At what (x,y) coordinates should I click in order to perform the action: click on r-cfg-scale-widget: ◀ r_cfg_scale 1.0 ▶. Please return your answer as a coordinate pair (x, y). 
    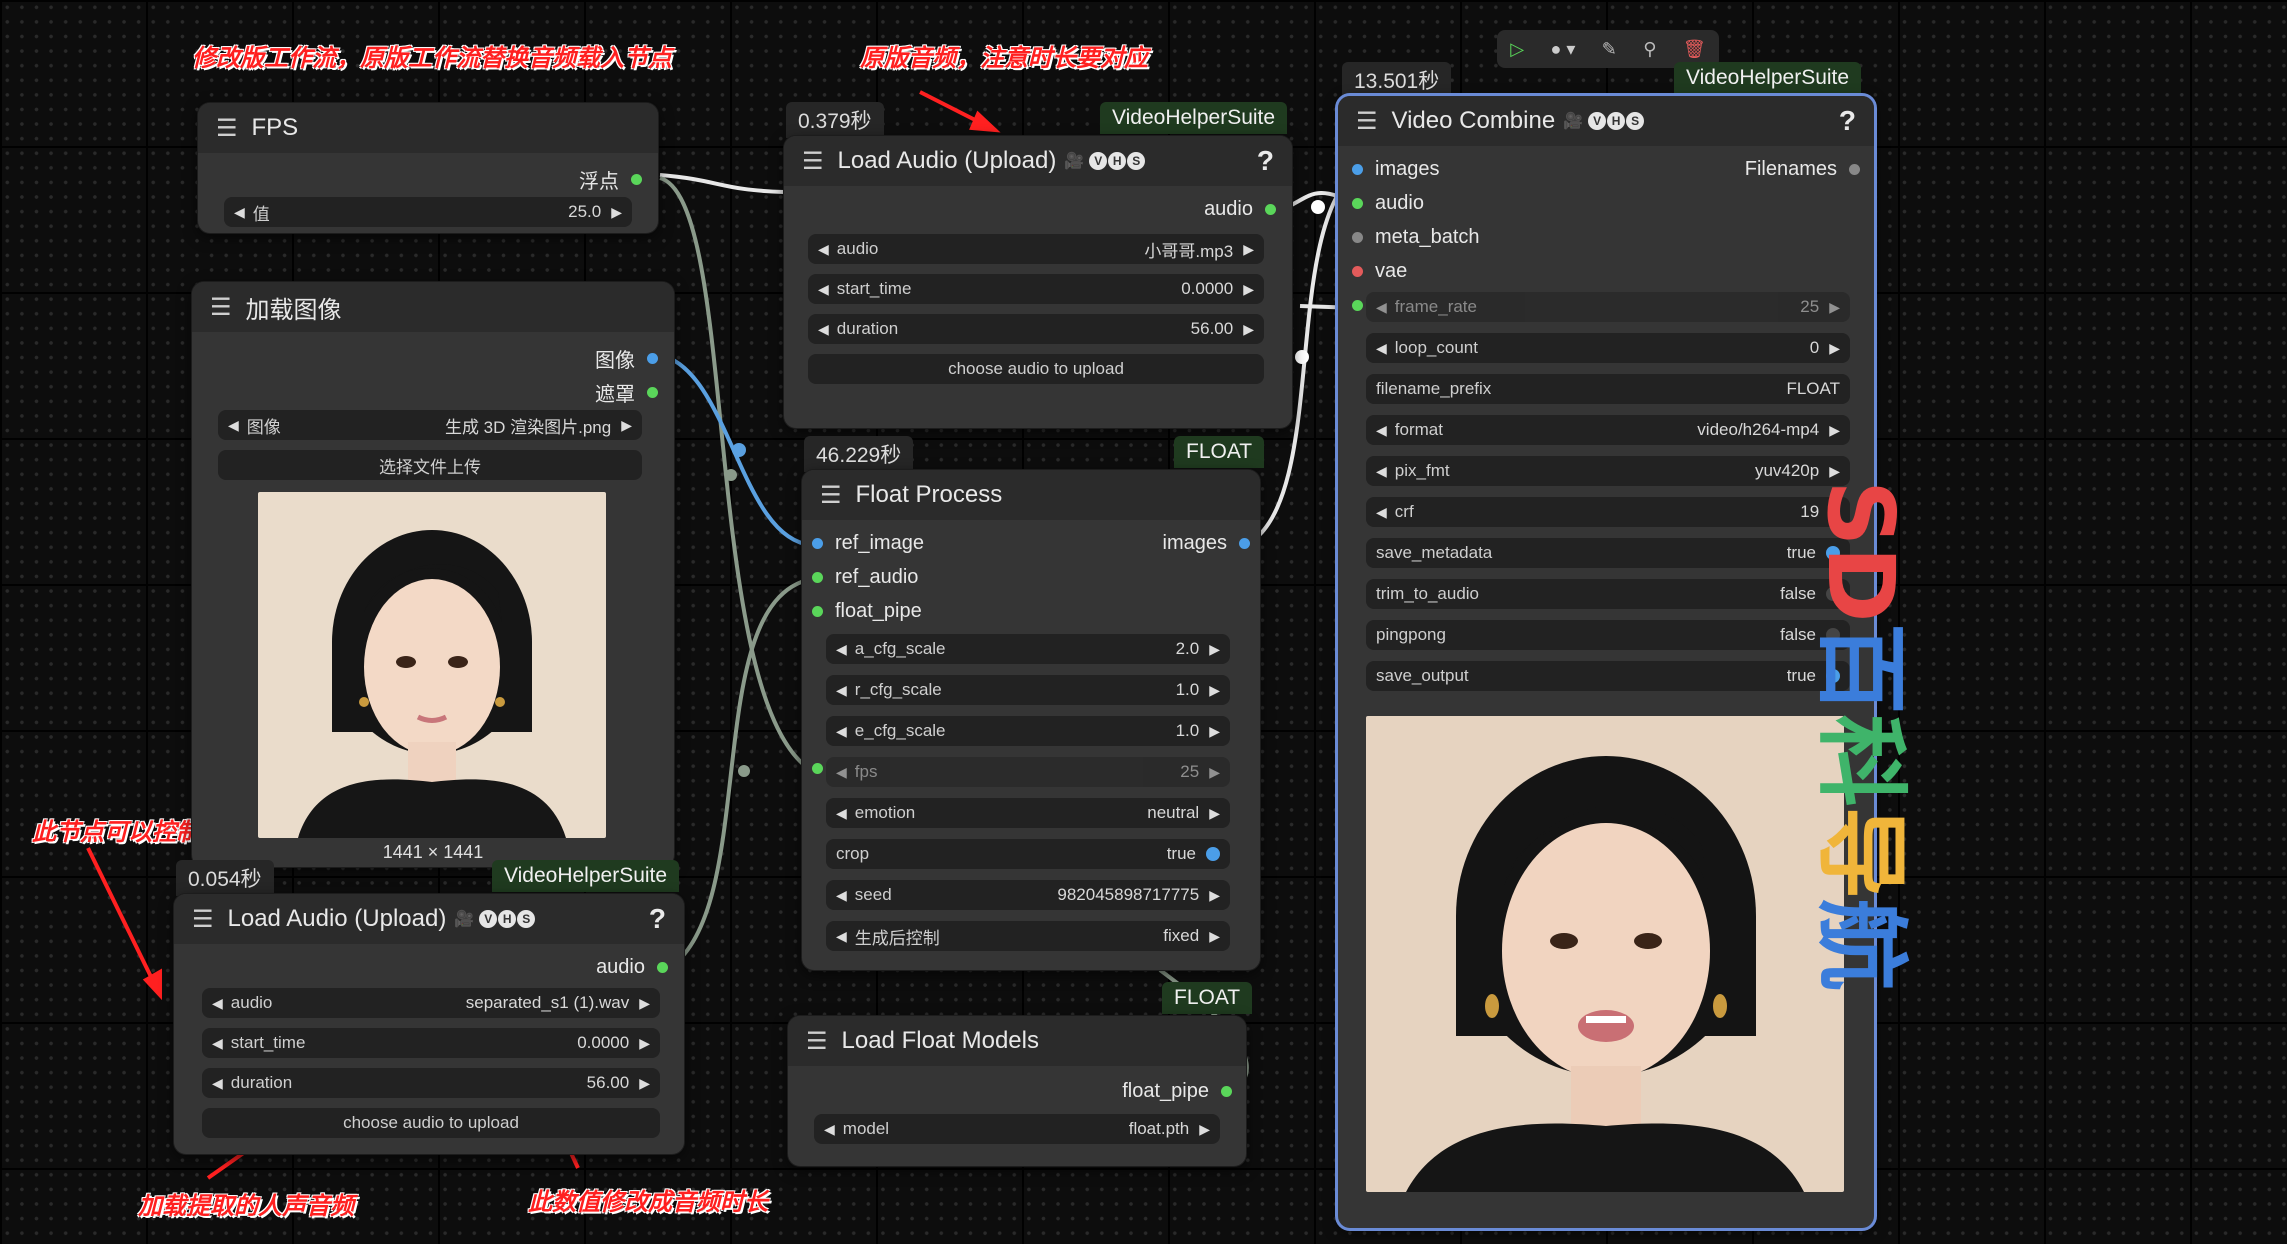
    Looking at the image, I should click on (1028, 690).